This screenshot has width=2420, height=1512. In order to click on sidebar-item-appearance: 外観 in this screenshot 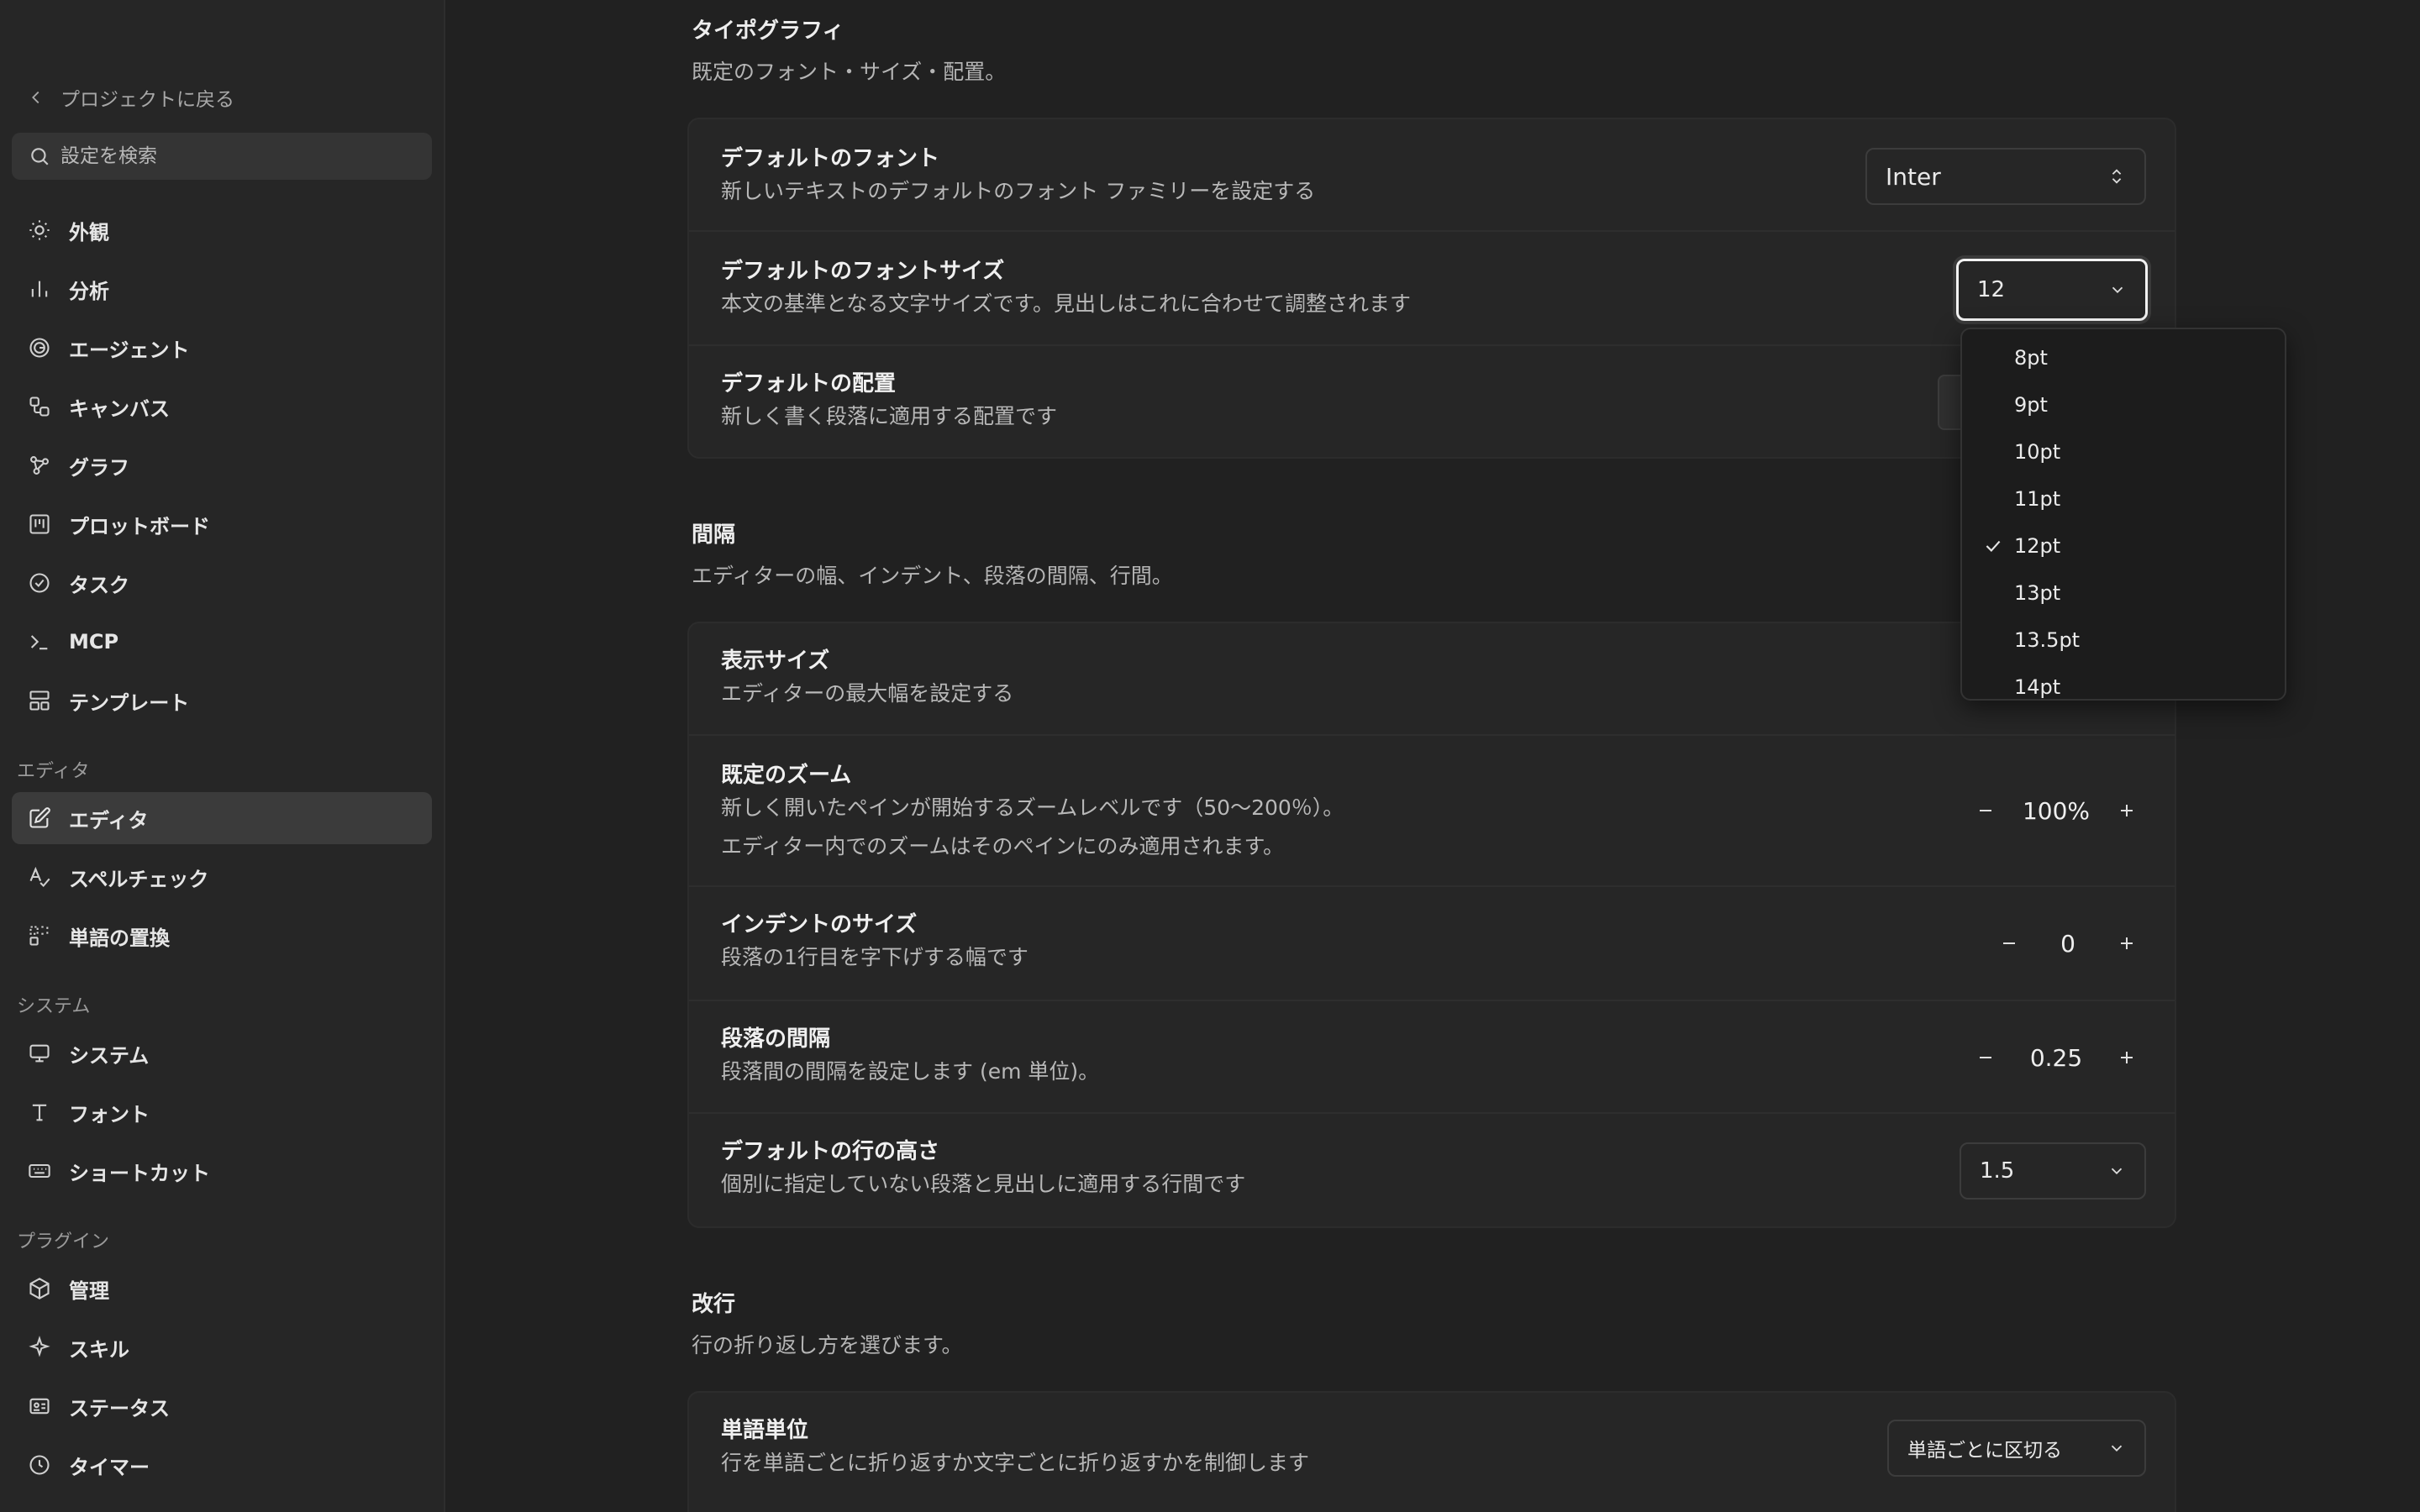, I will do `click(222, 230)`.